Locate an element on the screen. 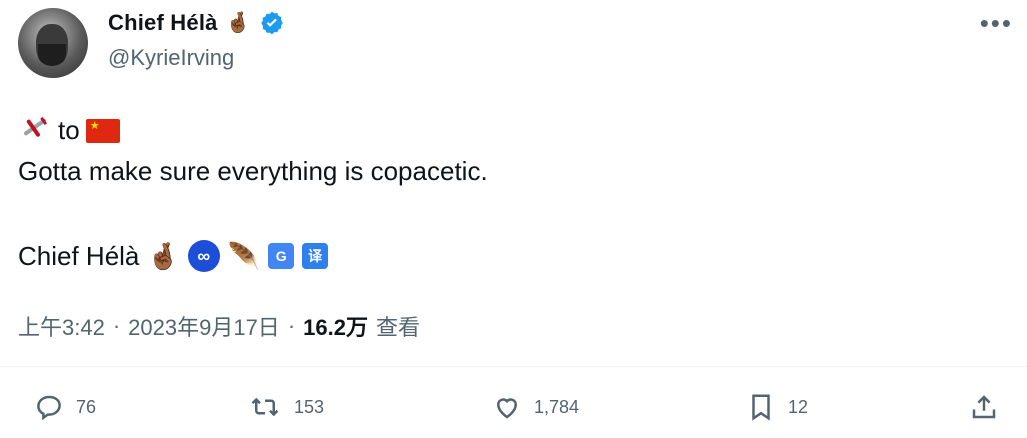 The image size is (1027, 438). tweet-line1: to ★ is located at coordinates (69, 130).